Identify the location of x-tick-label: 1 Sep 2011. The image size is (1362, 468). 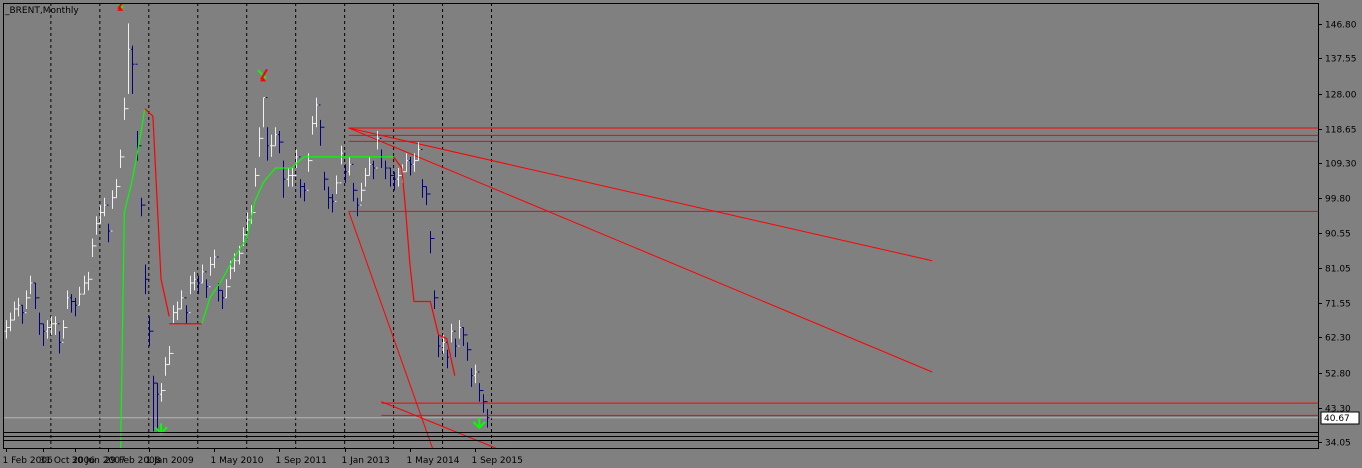
(301, 461).